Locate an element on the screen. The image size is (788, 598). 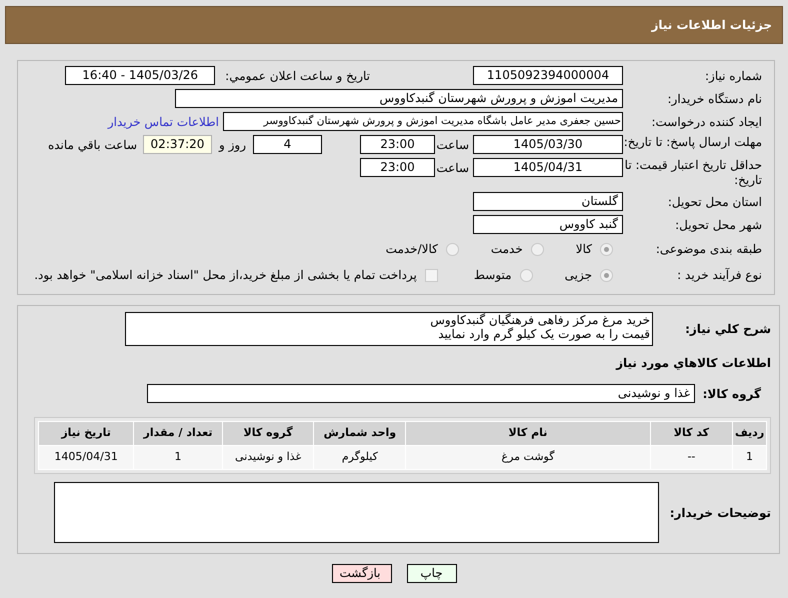
description-line: خرید مرغ مرکز رفاهی فرهنگیان گنبدکاووس is located at coordinates (540, 320).